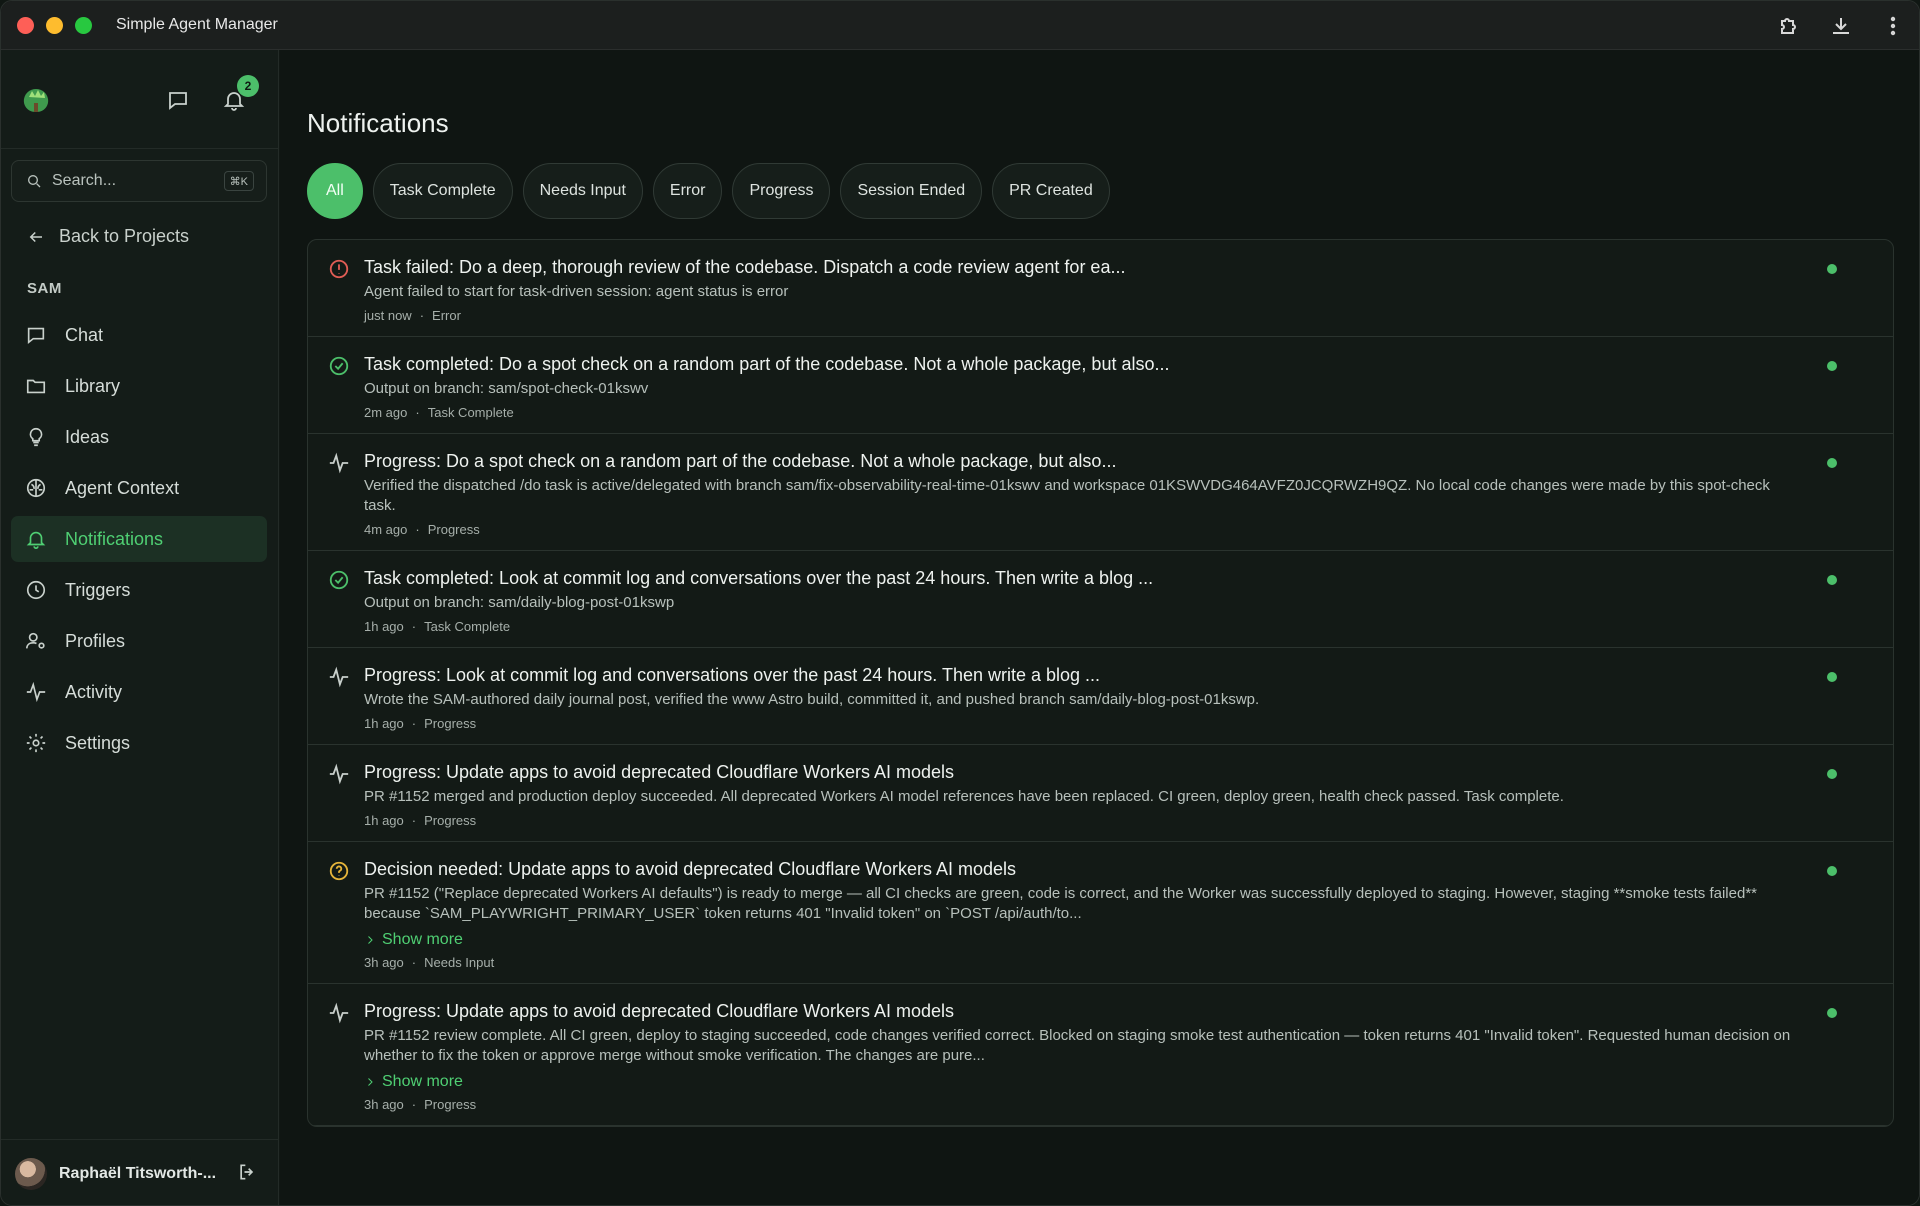 Image resolution: width=1920 pixels, height=1206 pixels. Describe the element at coordinates (139, 743) in the screenshot. I see `sidebar-item-settings: Settings` at that location.